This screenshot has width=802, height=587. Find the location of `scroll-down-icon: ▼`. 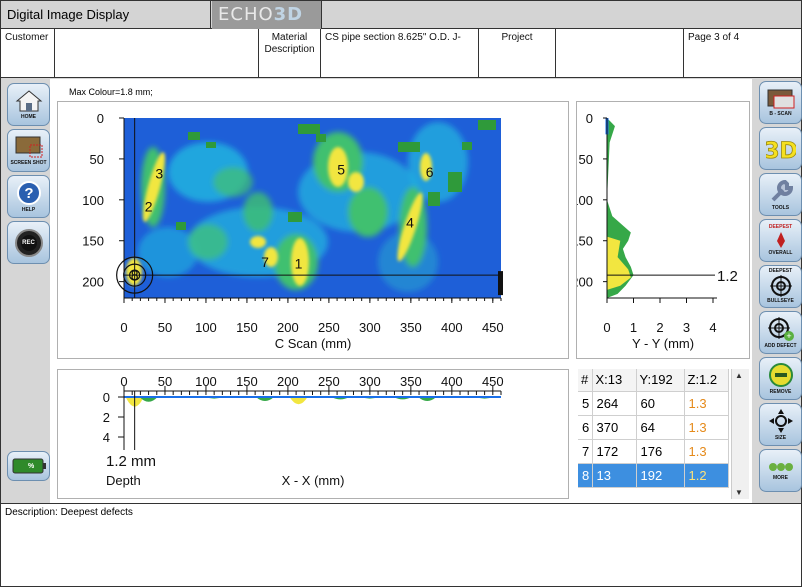

scroll-down-icon: ▼ is located at coordinates (739, 492).